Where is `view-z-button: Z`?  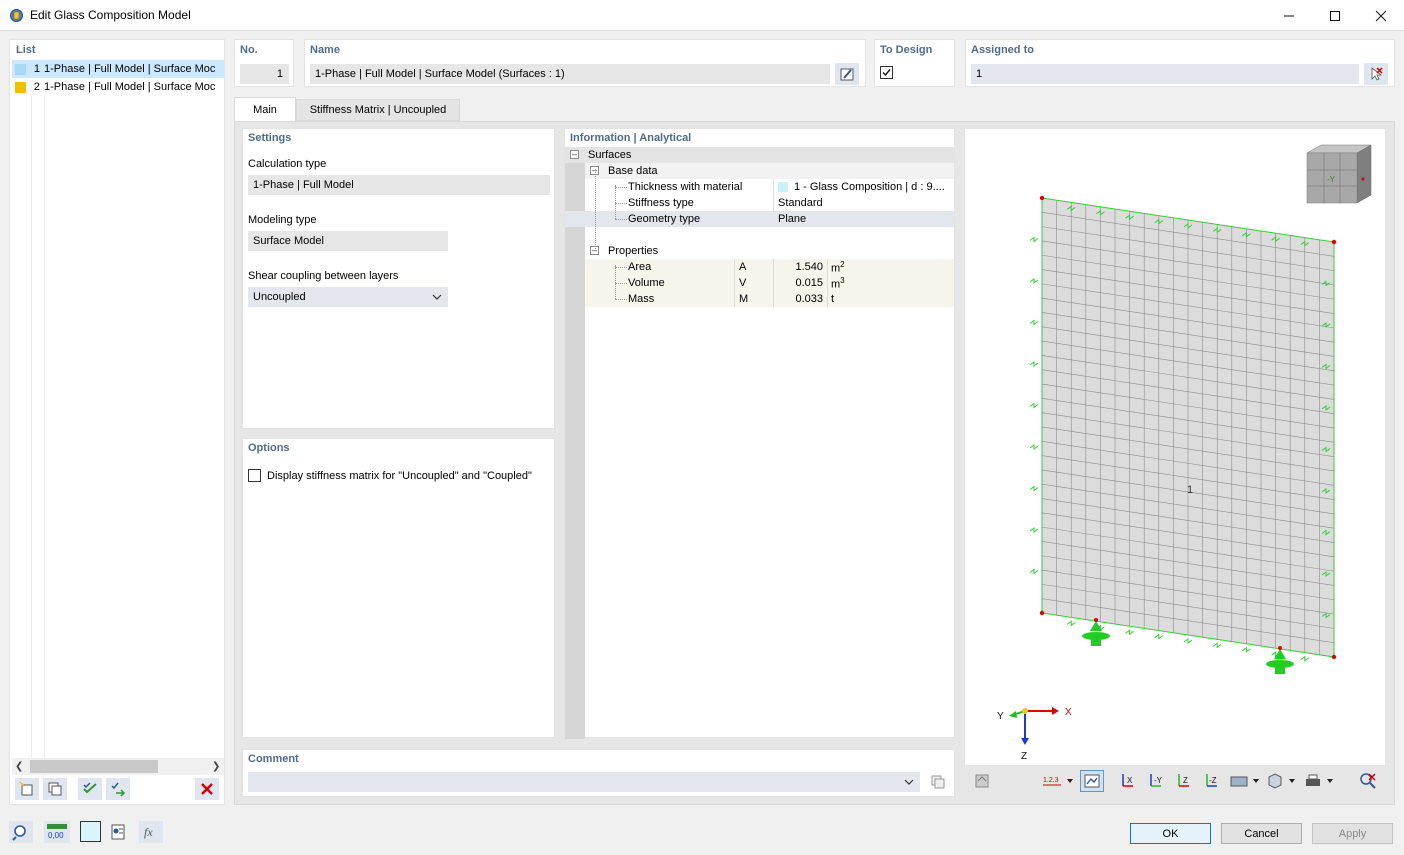 view-z-button: Z is located at coordinates (1184, 781).